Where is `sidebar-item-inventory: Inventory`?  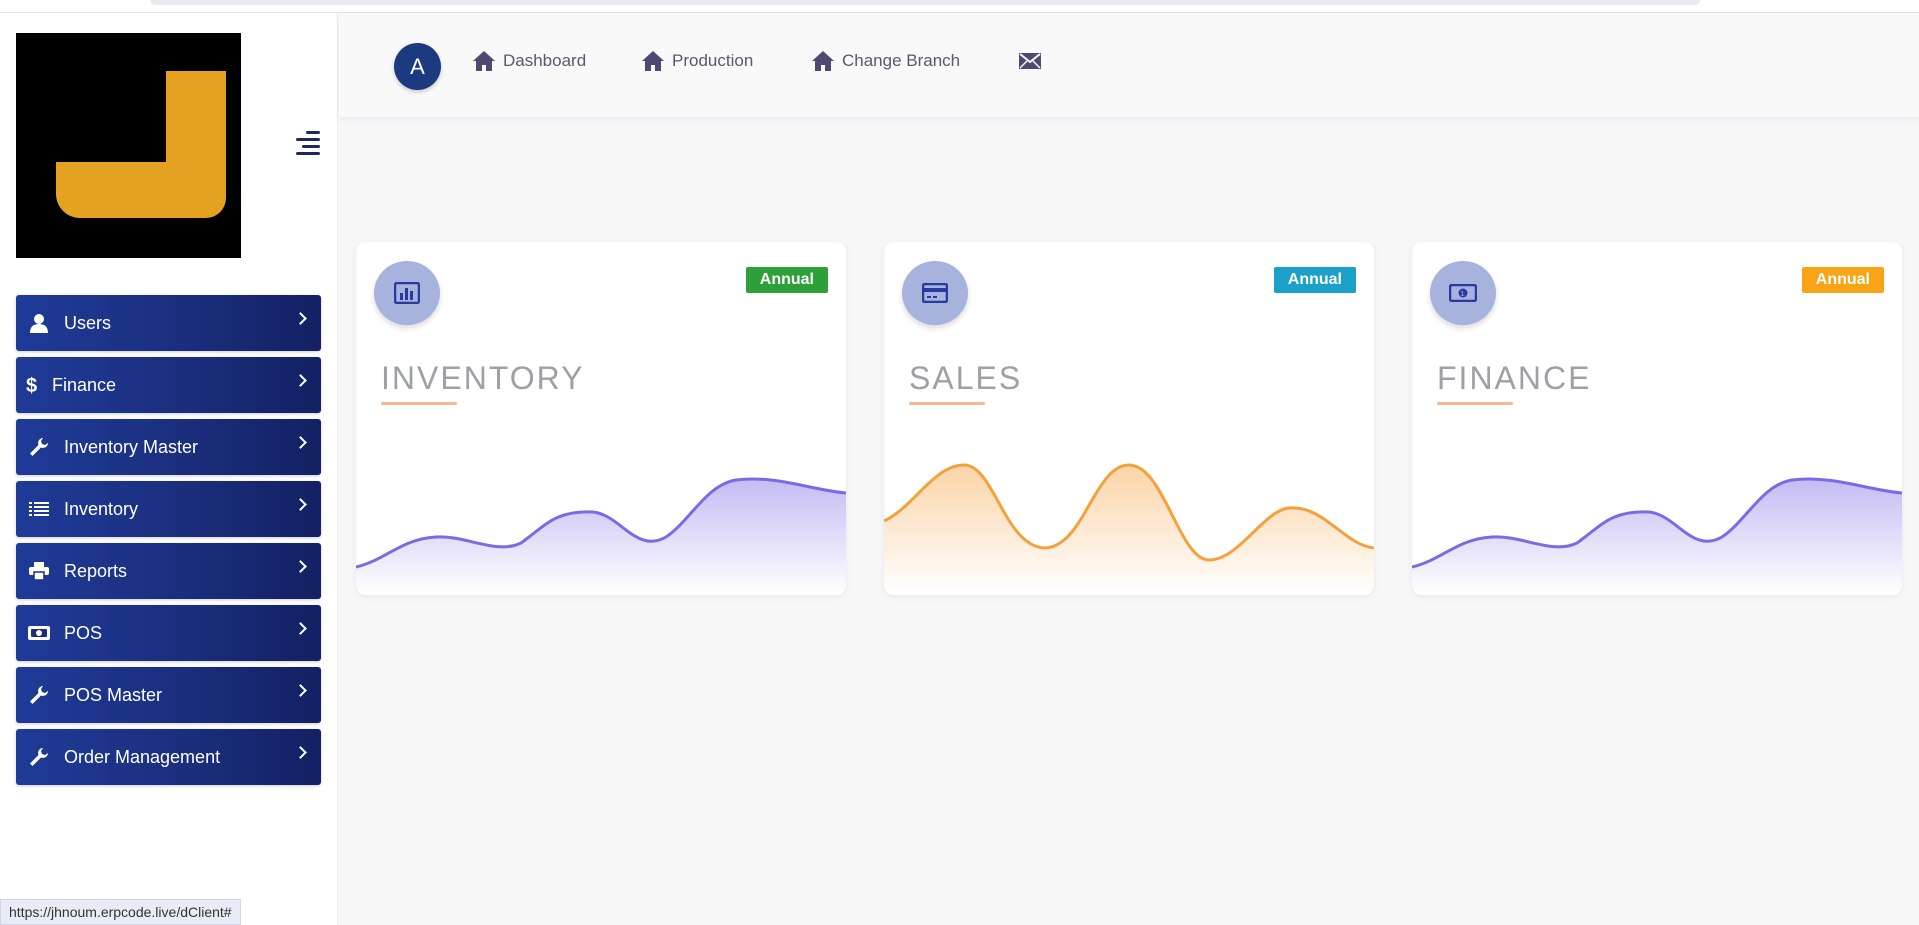 sidebar-item-inventory: Inventory is located at coordinates (168, 509).